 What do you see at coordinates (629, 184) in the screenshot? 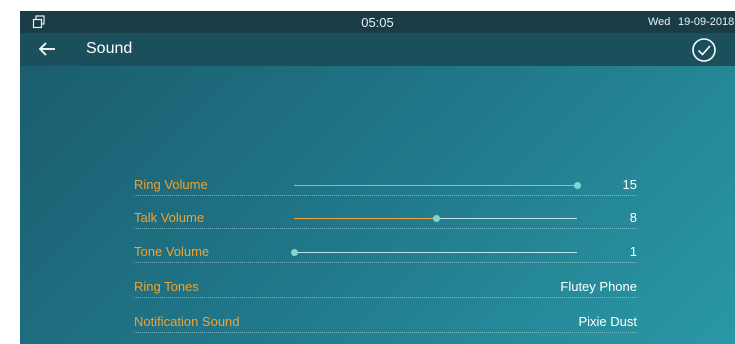
I see `ring-volume-value: 15` at bounding box center [629, 184].